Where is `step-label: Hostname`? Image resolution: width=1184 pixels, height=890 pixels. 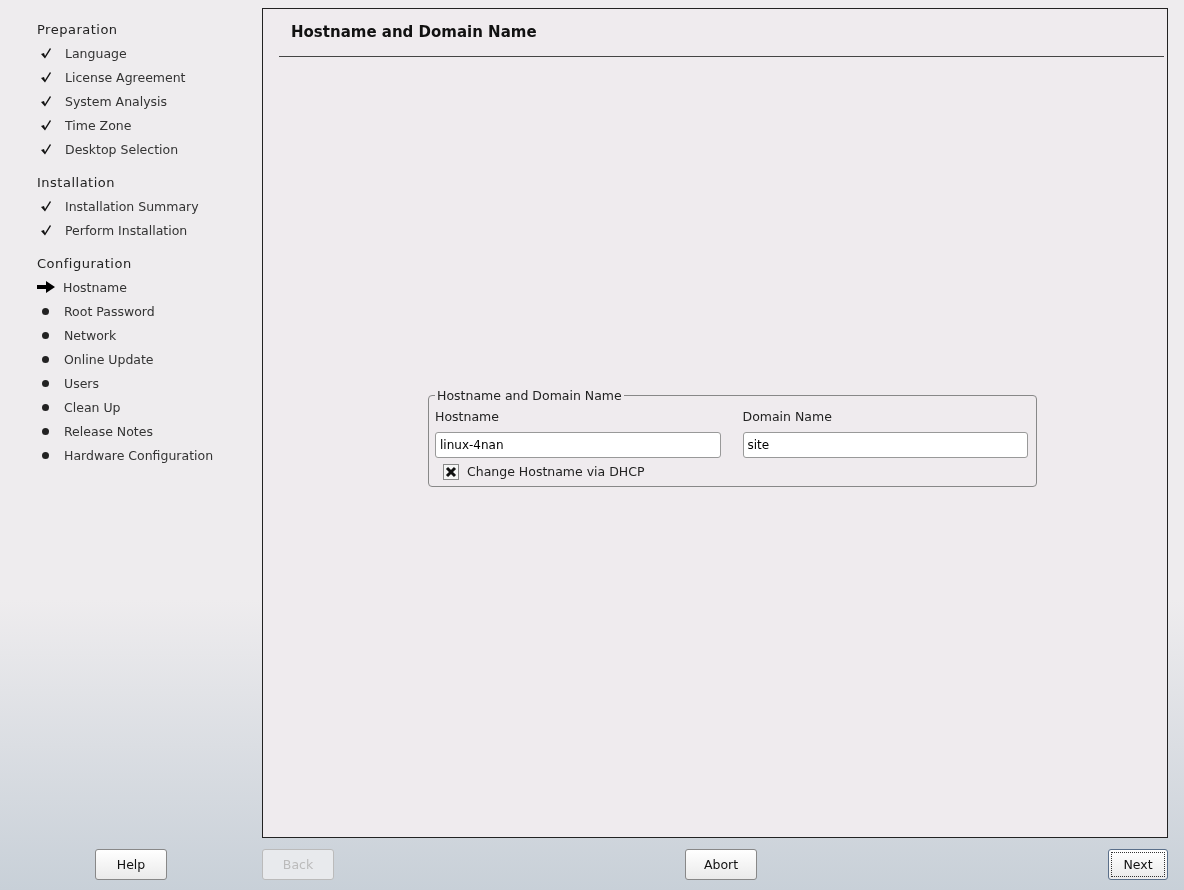 step-label: Hostname is located at coordinates (95, 287).